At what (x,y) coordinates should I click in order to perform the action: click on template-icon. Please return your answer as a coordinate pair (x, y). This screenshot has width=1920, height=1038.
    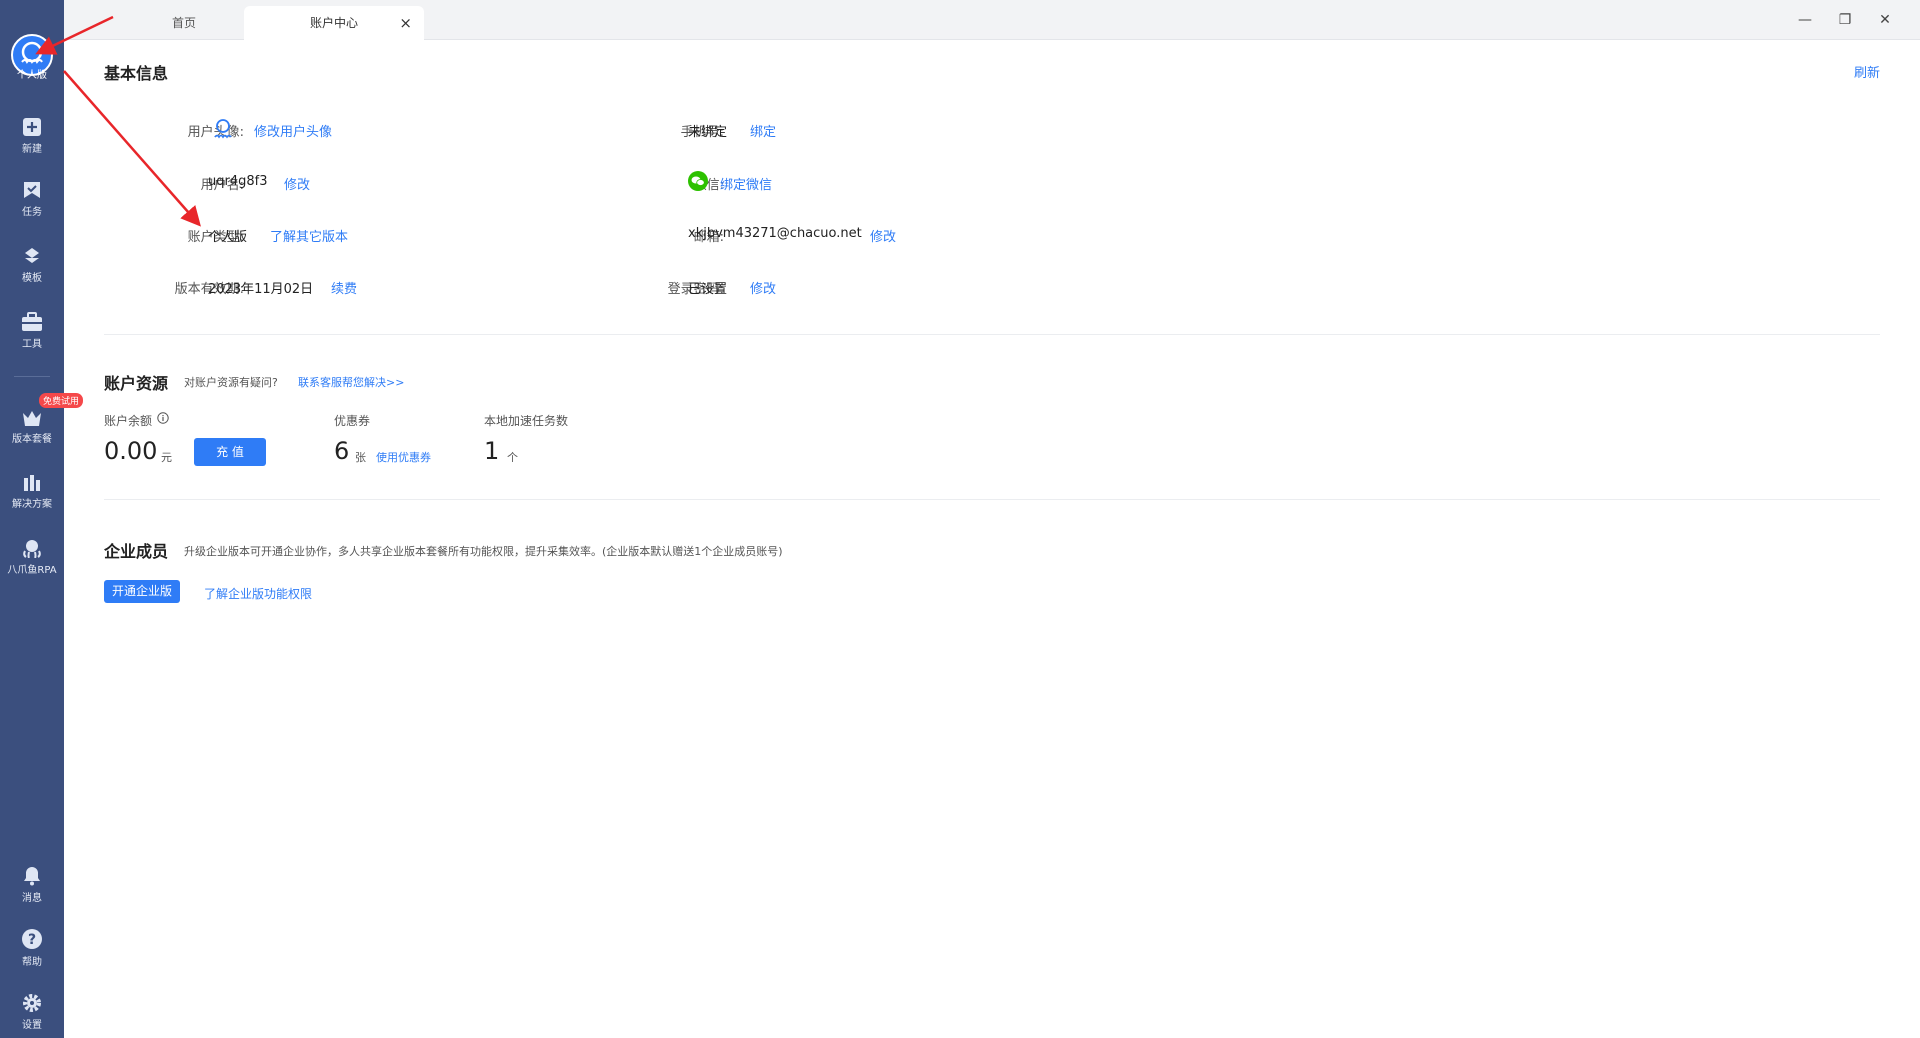
    Looking at the image, I should click on (32, 255).